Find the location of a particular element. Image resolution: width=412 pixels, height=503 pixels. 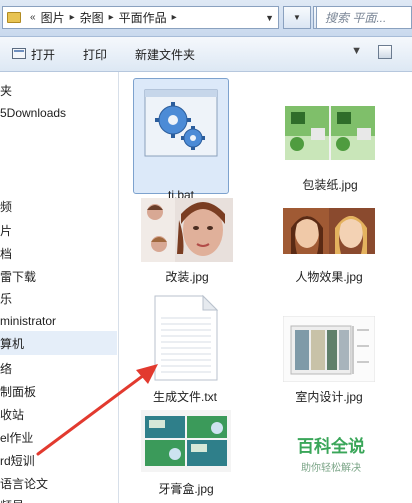

file-name: 室内设计.jpg is located at coordinates (329, 397).